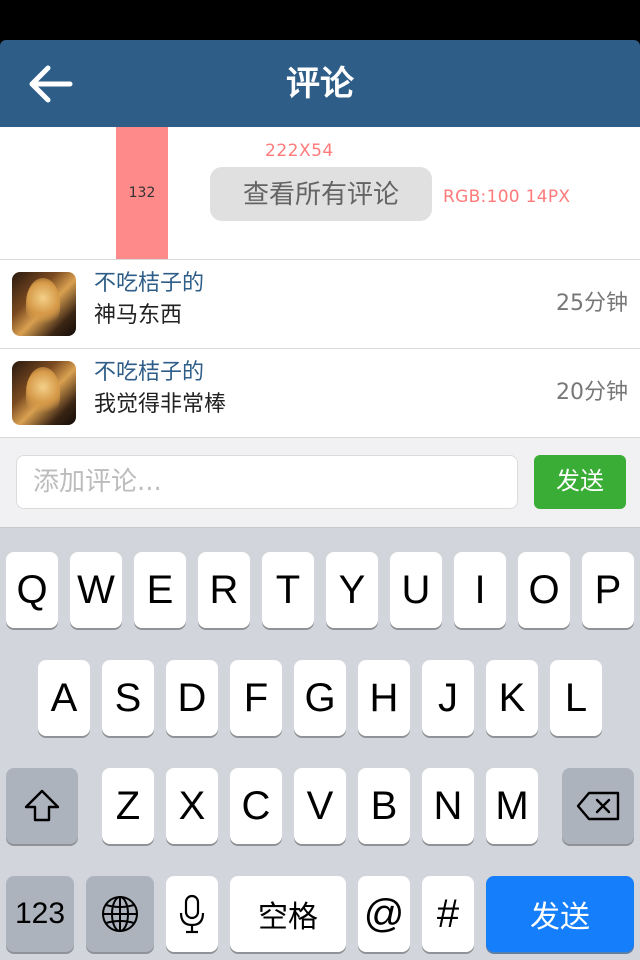 The width and height of the screenshot is (640, 960). I want to click on key-e: E, so click(160, 590).